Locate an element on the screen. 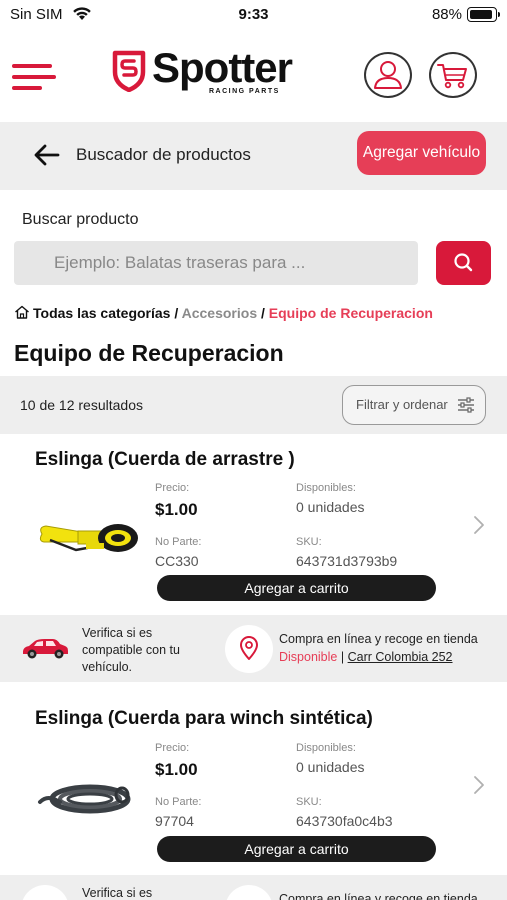 The height and width of the screenshot is (900, 507). product-name: Eslinga (Cuerda para winch sintética) is located at coordinates (204, 719).